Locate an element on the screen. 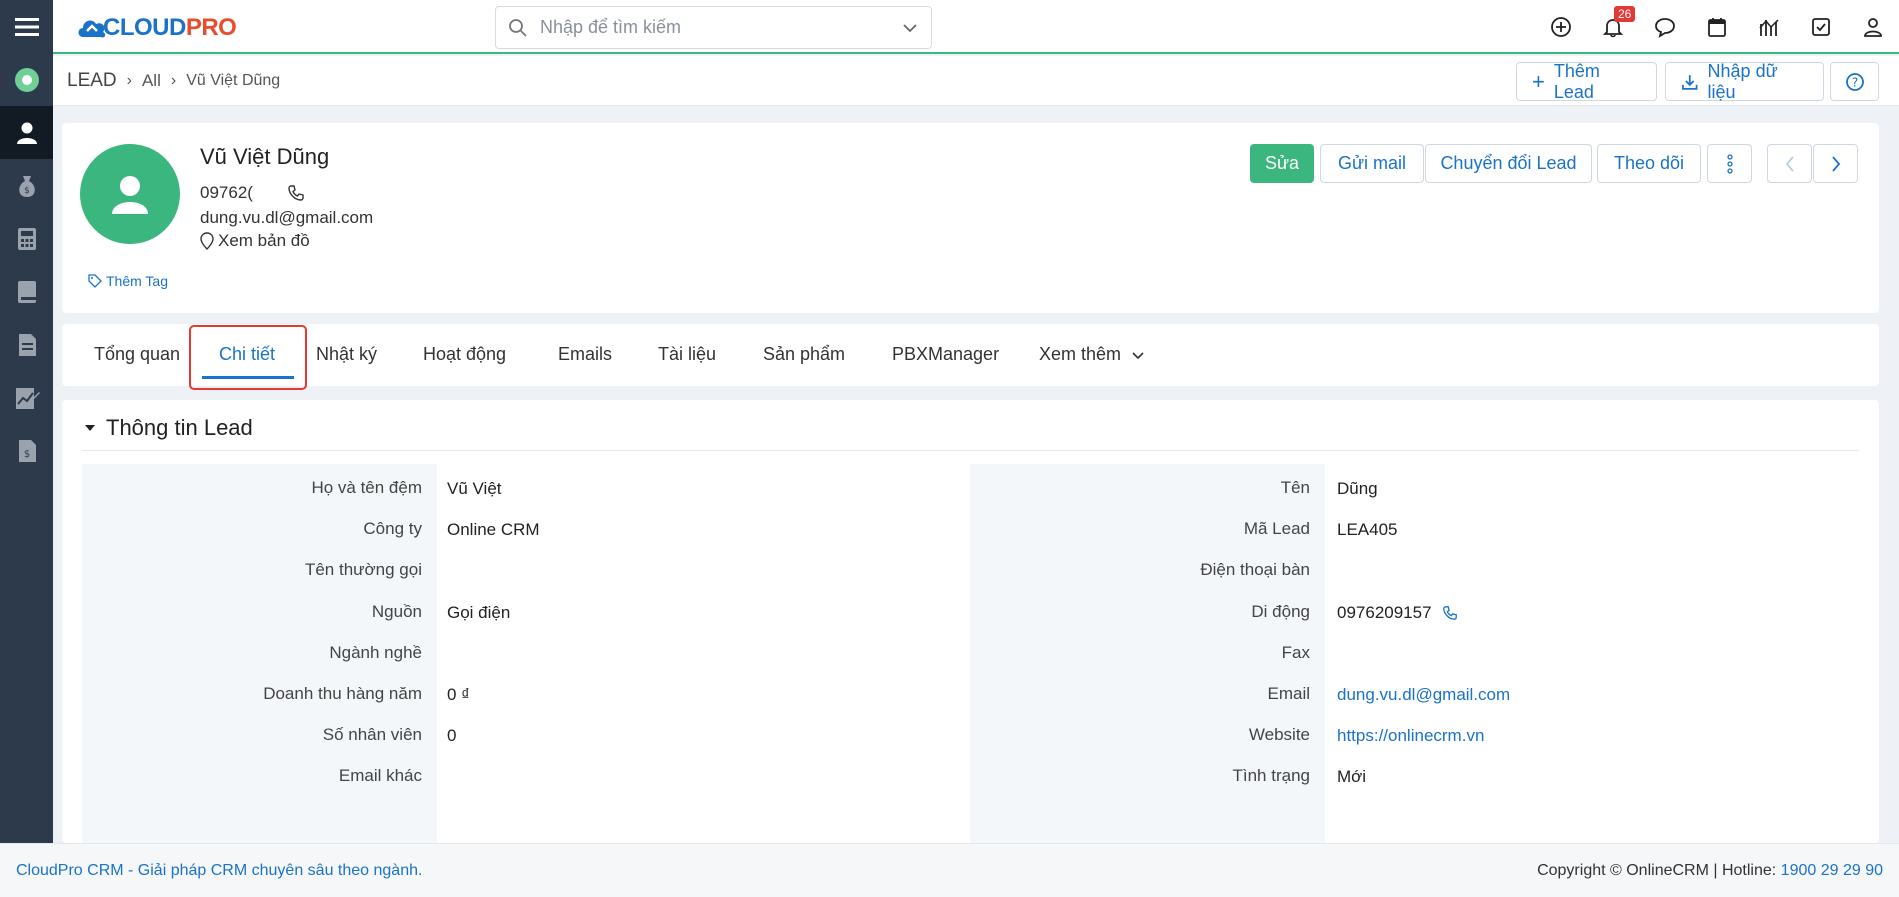 This screenshot has height=897, width=1899. highlight-box is located at coordinates (248, 357).